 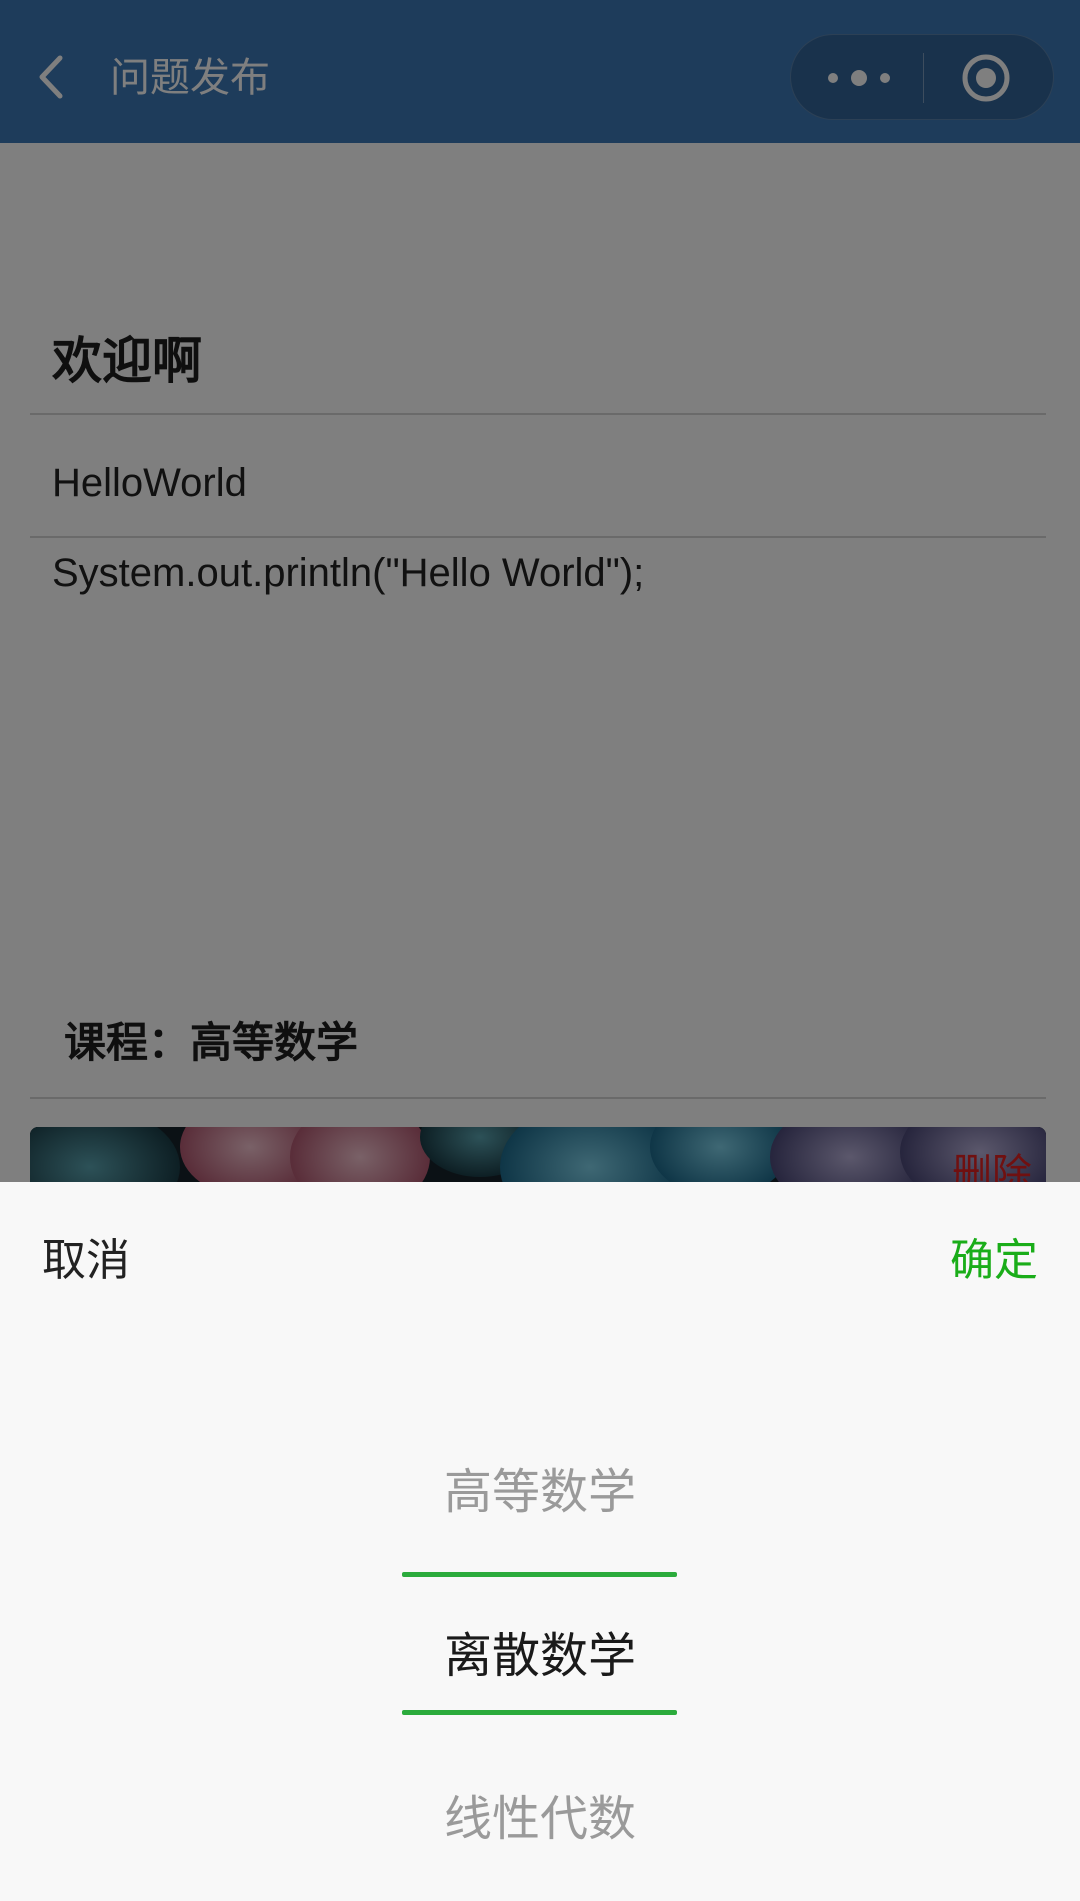 What do you see at coordinates (540, 1814) in the screenshot?
I see `picker-option: 线性代数` at bounding box center [540, 1814].